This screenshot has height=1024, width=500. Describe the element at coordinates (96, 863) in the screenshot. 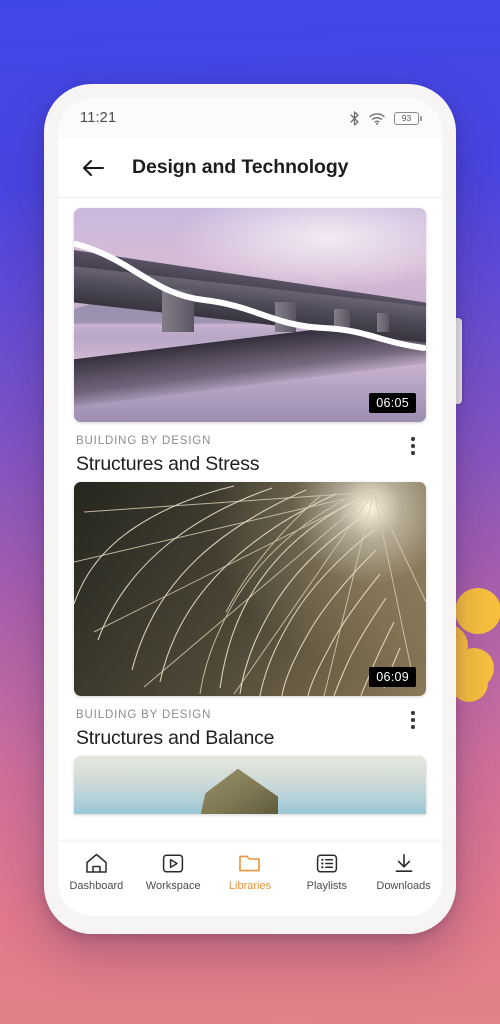

I see `home-icon` at that location.